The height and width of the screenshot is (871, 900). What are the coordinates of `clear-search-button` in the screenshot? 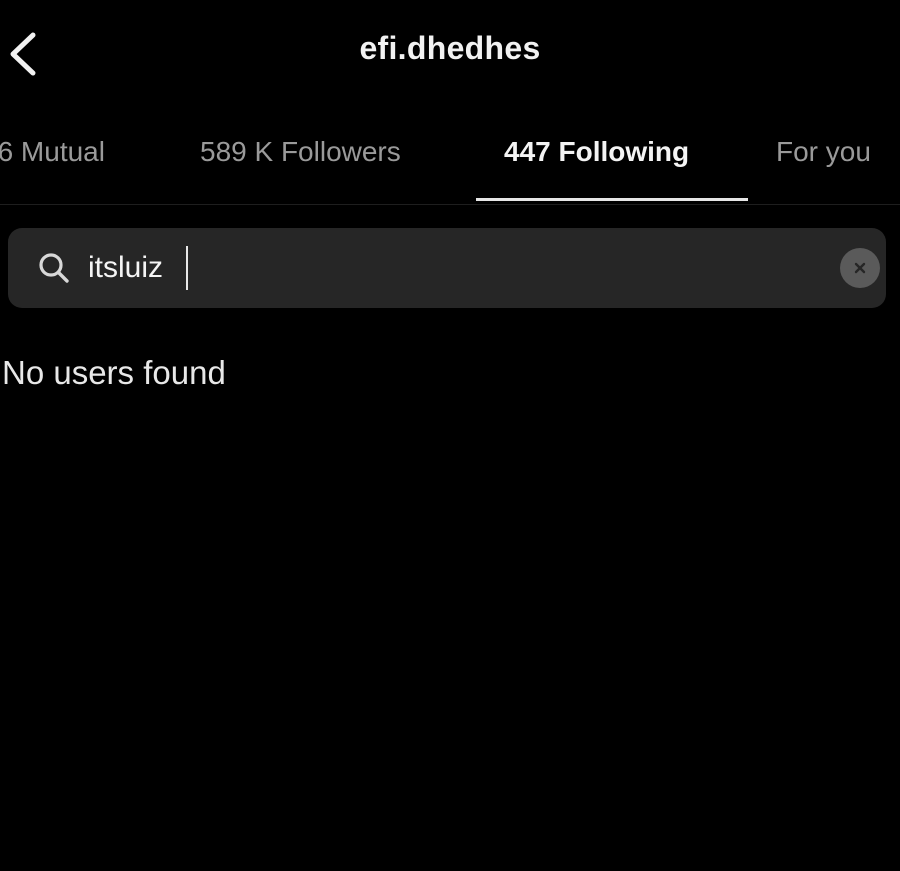 It's located at (860, 268).